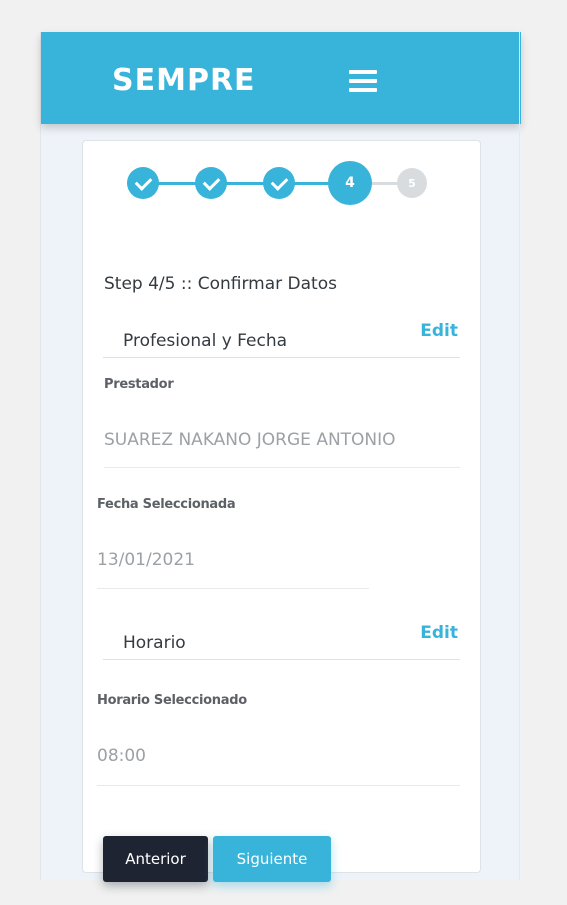 This screenshot has width=567, height=905. I want to click on horario-label: Horario Seleccionado, so click(172, 700).